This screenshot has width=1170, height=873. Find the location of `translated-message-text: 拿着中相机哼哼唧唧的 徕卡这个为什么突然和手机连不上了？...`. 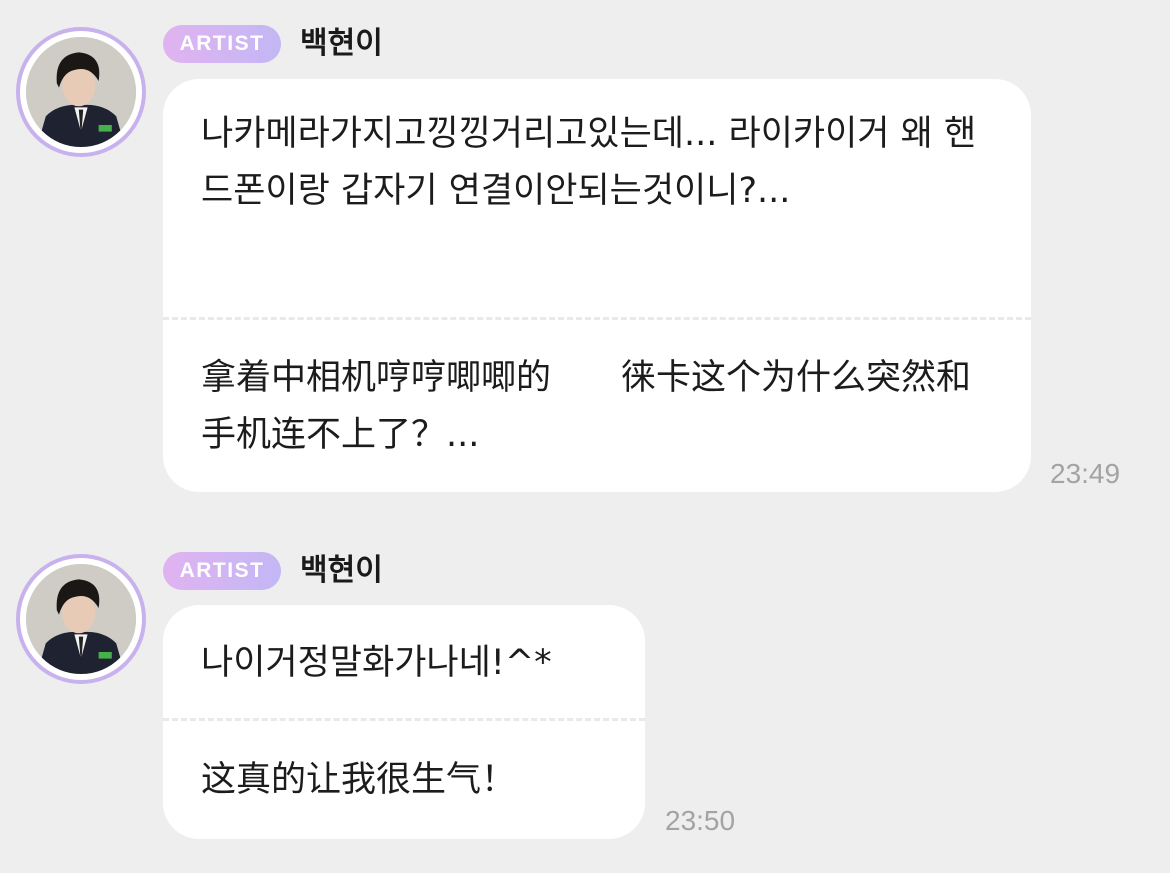

translated-message-text: 拿着中相机哼哼唧唧的 徕卡这个为什么突然和手机连不上了？... is located at coordinates (586, 406).